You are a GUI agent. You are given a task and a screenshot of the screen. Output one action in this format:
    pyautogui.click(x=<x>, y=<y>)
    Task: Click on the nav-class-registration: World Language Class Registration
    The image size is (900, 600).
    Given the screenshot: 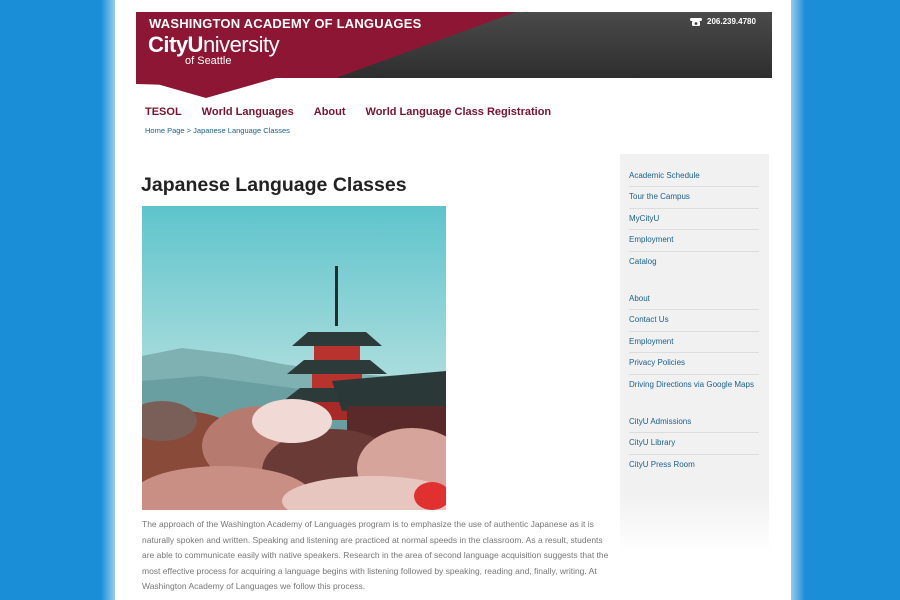 What is the action you would take?
    pyautogui.click(x=459, y=112)
    